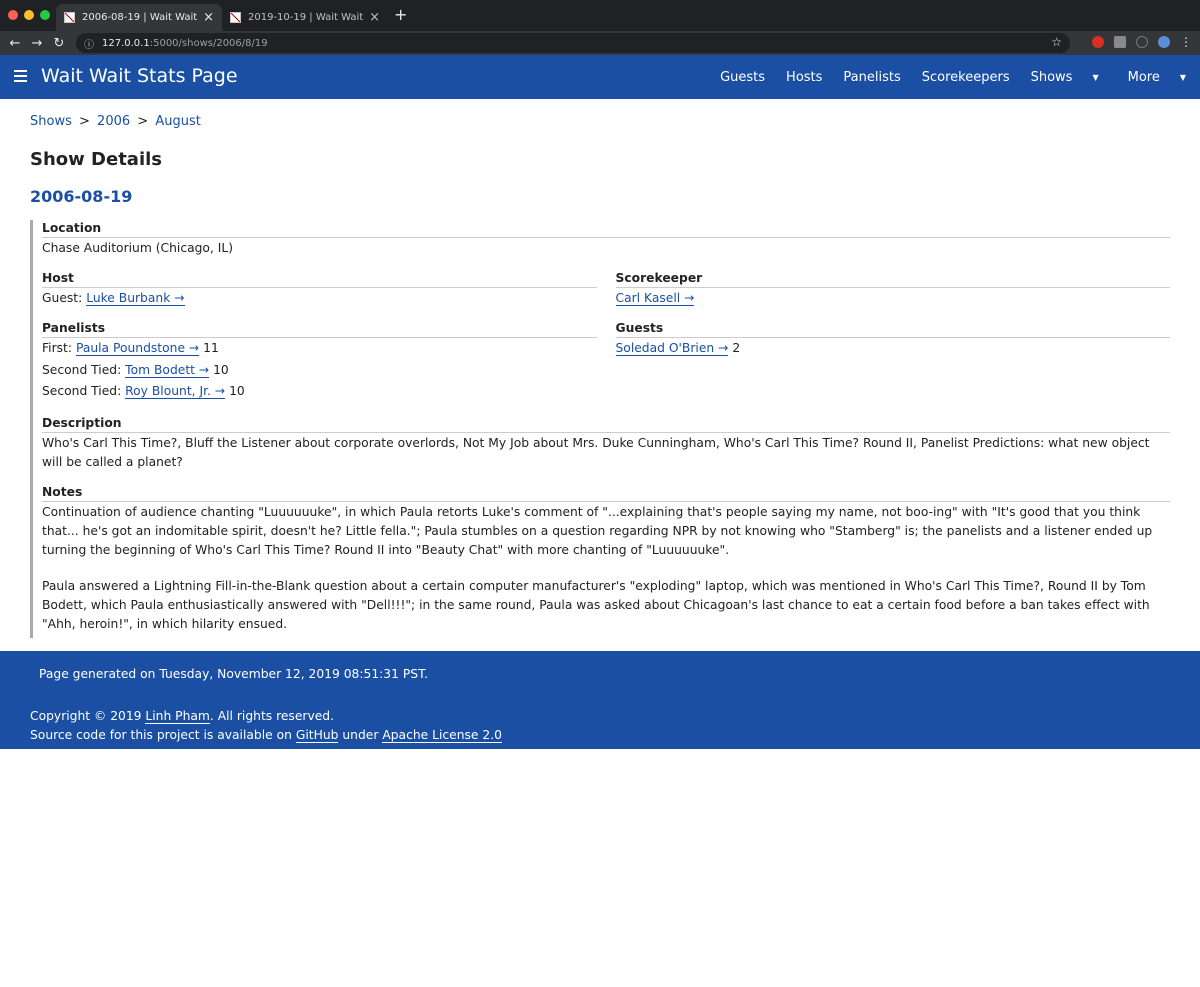 This screenshot has height=987, width=1200. Describe the element at coordinates (138, 248) in the screenshot. I see `location-value: Chase Auditorium (Chicago, IL)` at that location.